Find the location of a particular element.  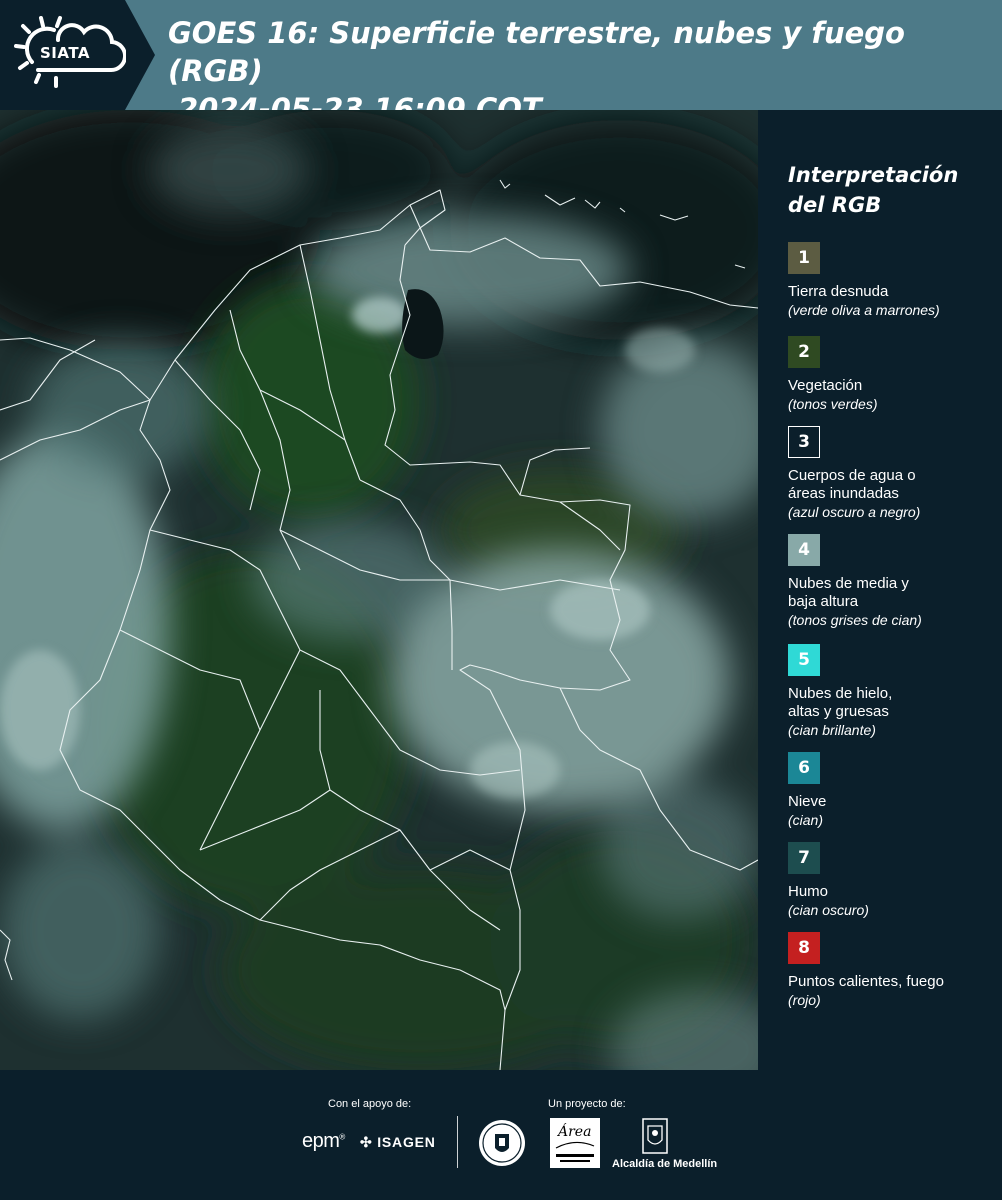

legend-note: (cian oscuro) is located at coordinates (828, 910).